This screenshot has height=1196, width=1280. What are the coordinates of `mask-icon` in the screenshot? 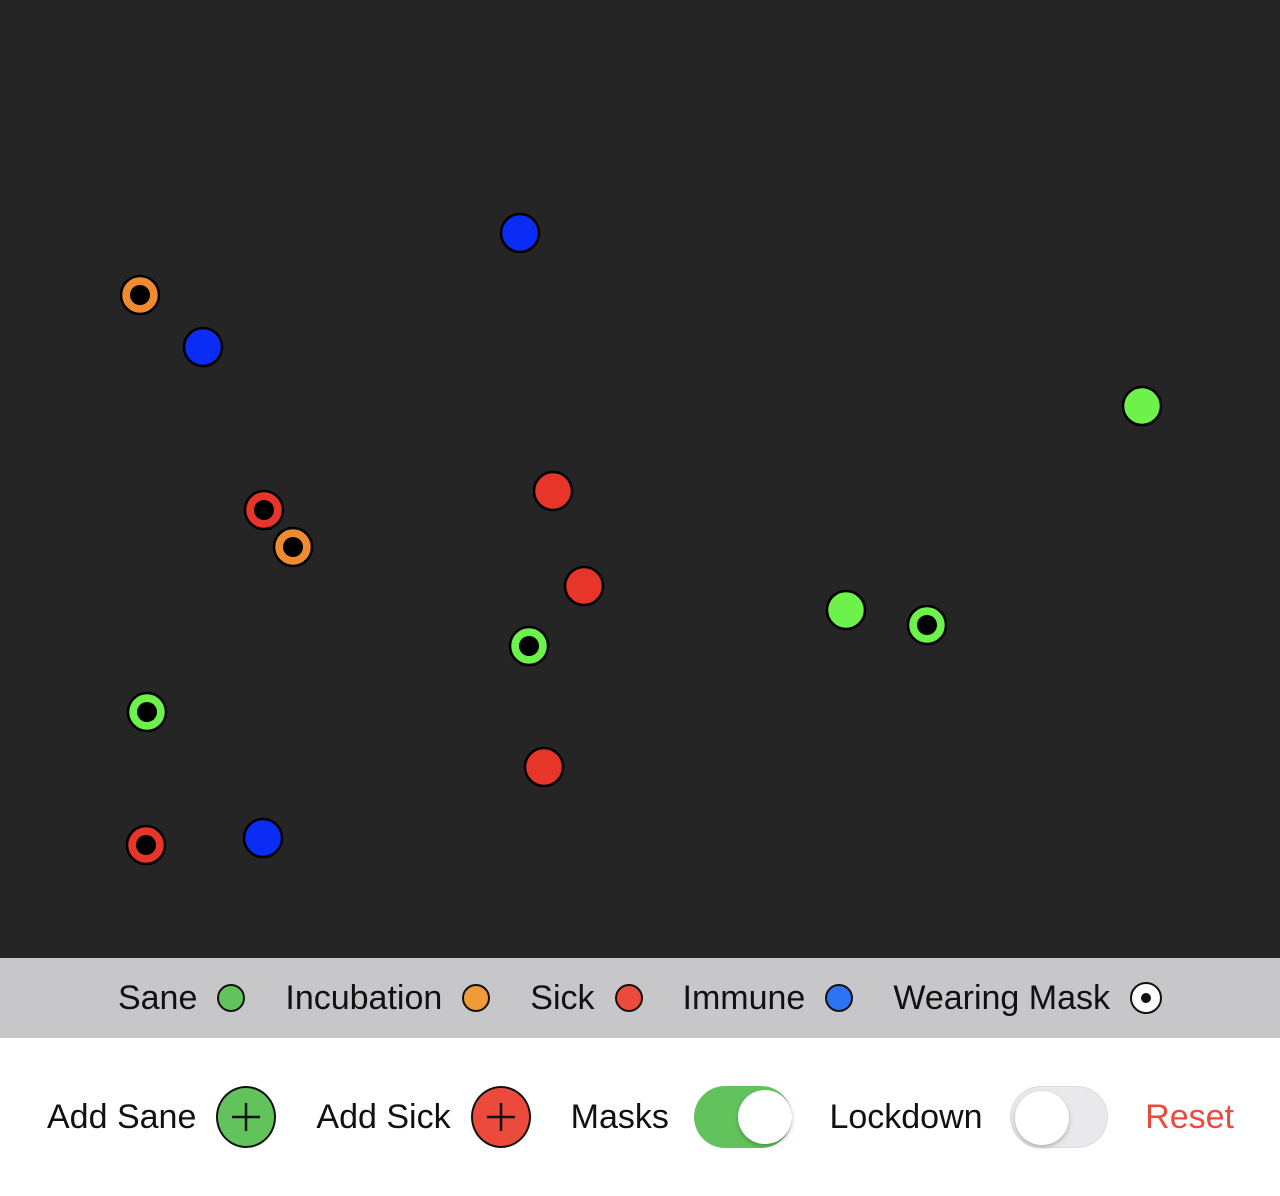 It's located at (1146, 998).